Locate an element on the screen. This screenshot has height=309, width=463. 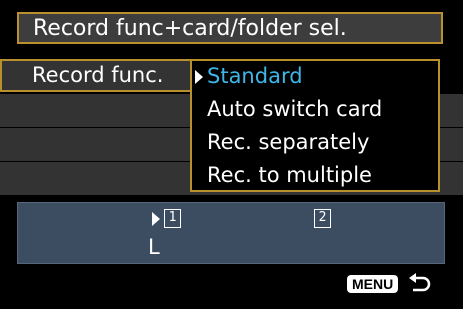
image-quality-value: L is located at coordinates (154, 247).